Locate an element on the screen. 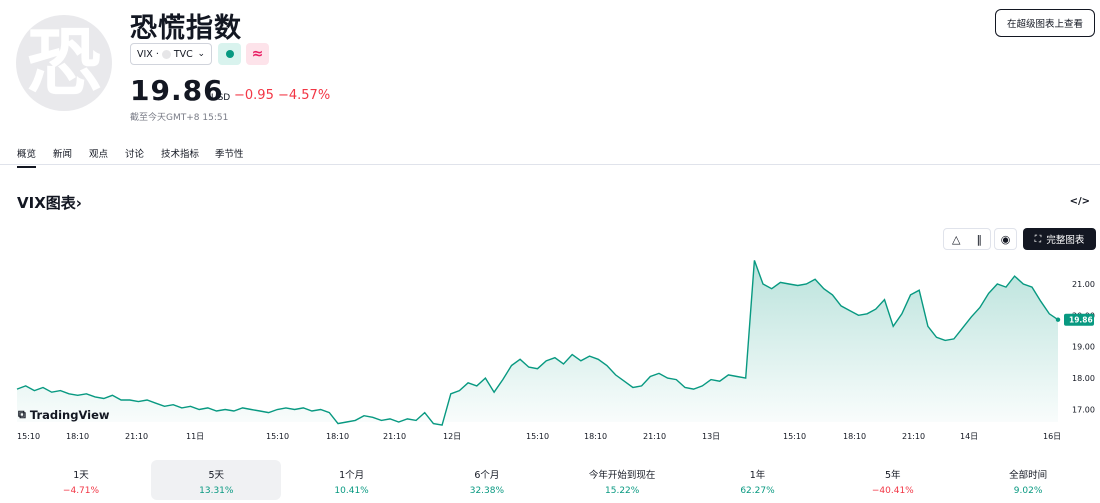 This screenshot has height=503, width=1100. as-of-timestamp: 截至今天GMT+8 15:51 is located at coordinates (179, 118).